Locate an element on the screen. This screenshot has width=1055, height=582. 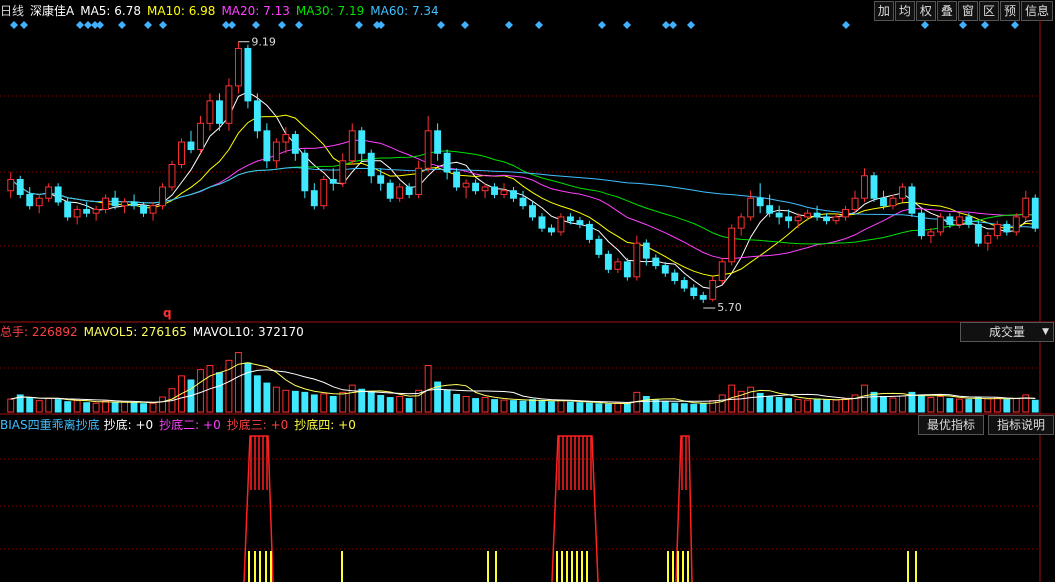
indicator-line1: 抄底: +0 is located at coordinates (128, 425).